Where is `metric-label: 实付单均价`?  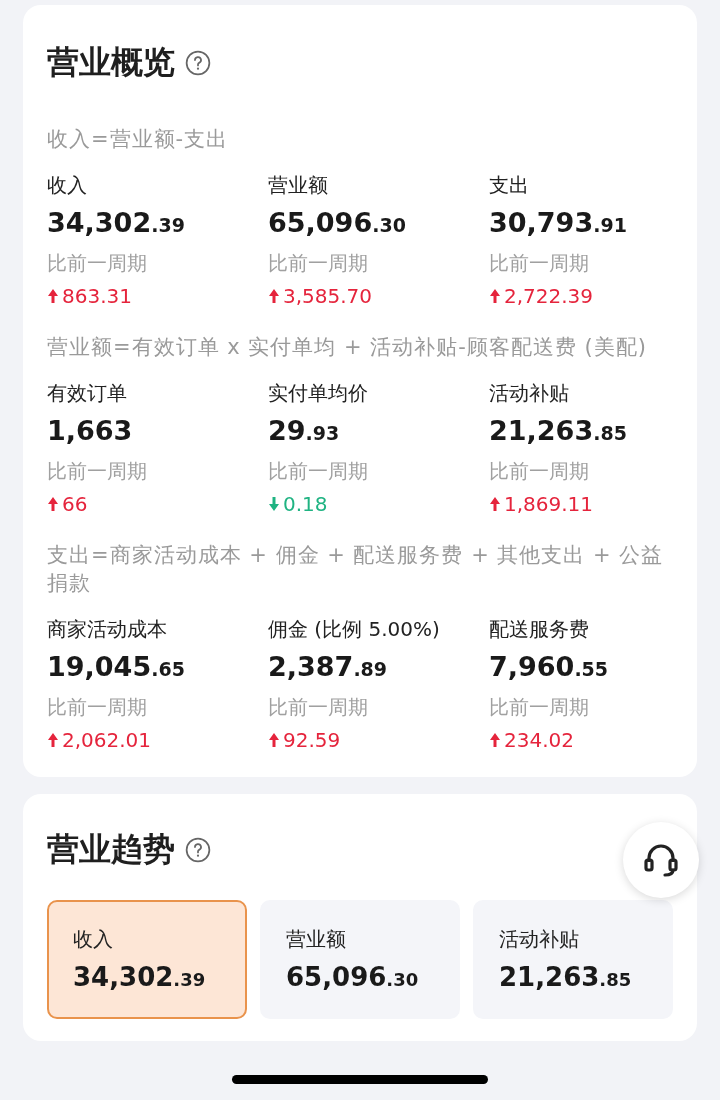
metric-label: 实付单均价 is located at coordinates (318, 393).